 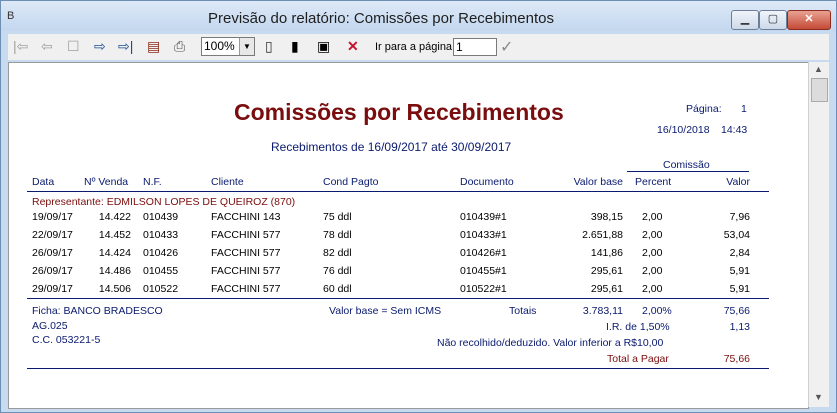 I want to click on commission-group-label: Comissão, so click(x=686, y=165).